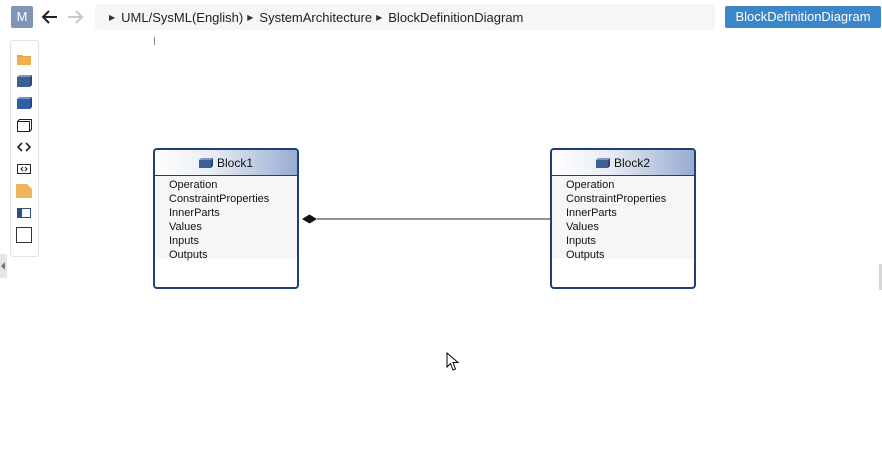 This screenshot has height=475, width=882. I want to click on block-header: Block2, so click(623, 163).